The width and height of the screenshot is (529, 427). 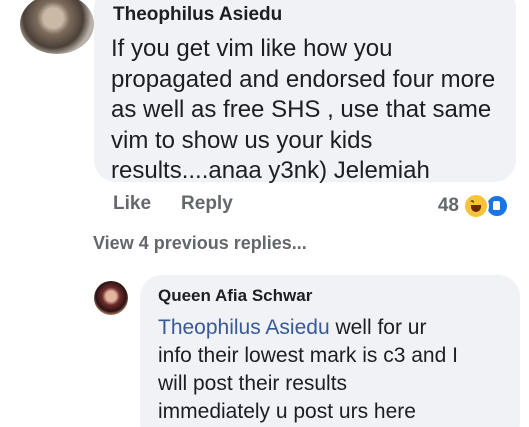 What do you see at coordinates (301, 109) in the screenshot?
I see `comment-line: as well as free SHS , use that same` at bounding box center [301, 109].